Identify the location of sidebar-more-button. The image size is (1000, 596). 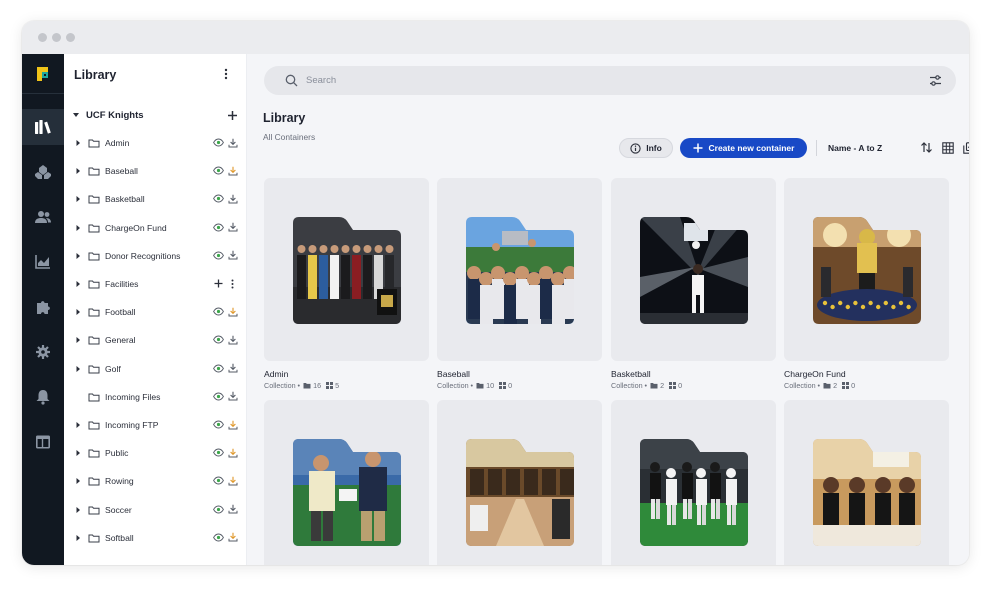
(226, 74).